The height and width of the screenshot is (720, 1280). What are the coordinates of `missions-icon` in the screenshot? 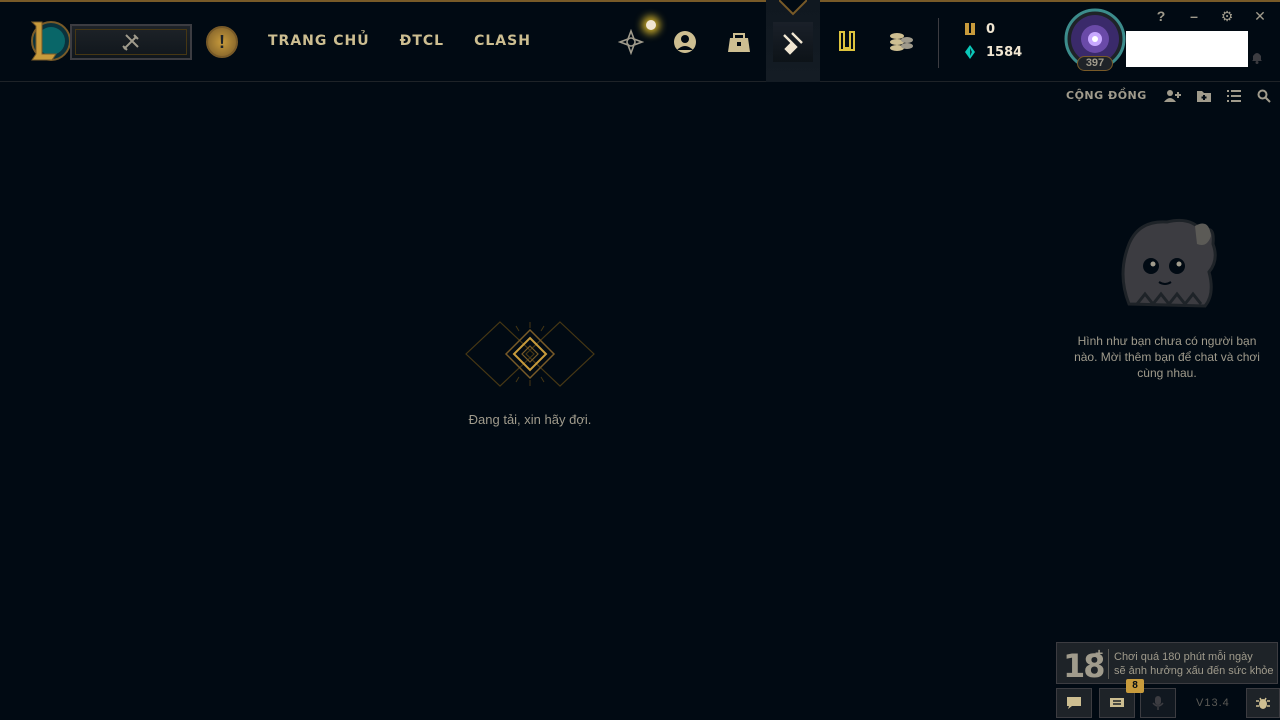 It's located at (1117, 702).